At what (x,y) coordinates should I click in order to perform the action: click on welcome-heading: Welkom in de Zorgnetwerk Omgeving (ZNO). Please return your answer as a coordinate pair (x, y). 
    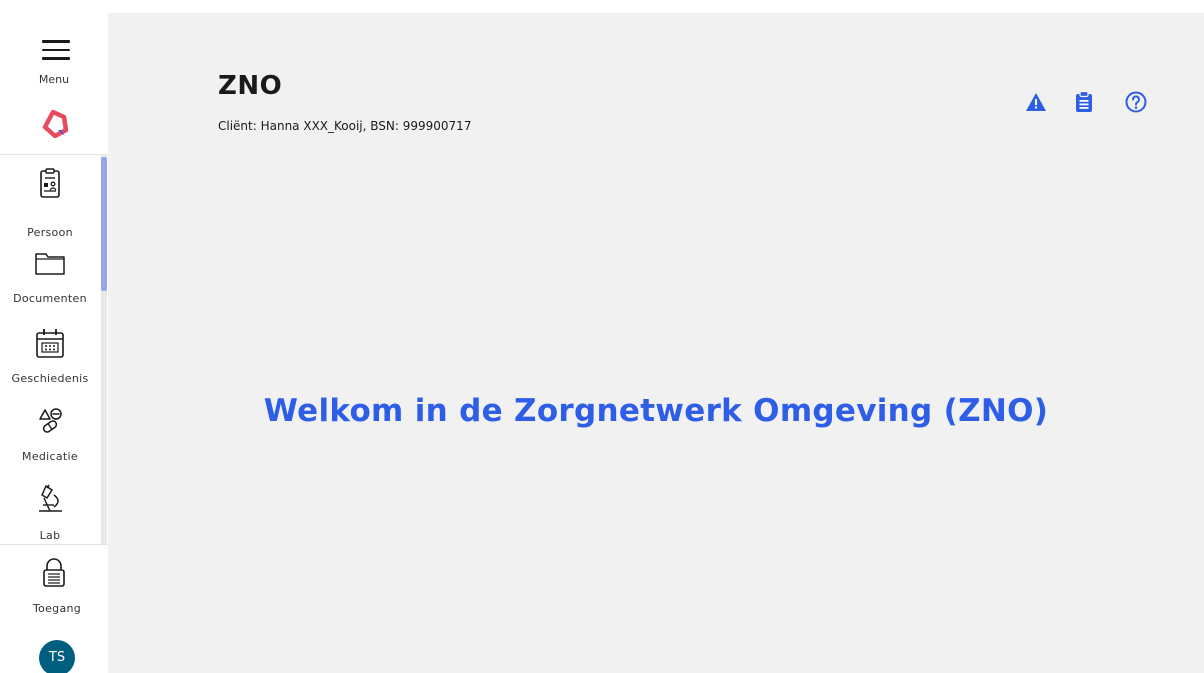
    Looking at the image, I should click on (656, 411).